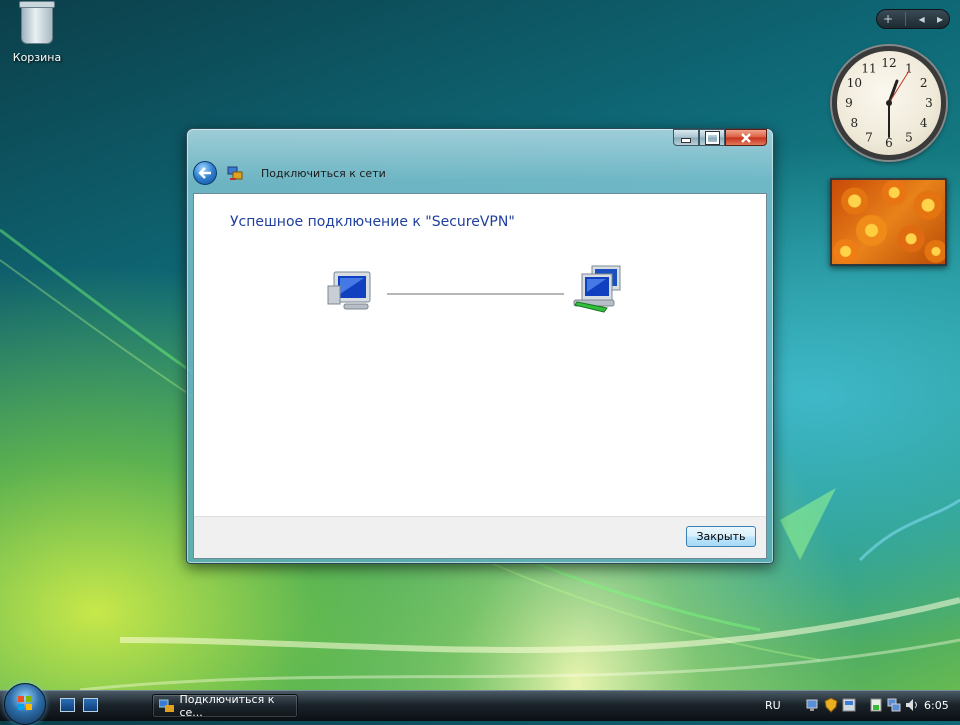 The image size is (960, 725). I want to click on navigation-bar: Подключиться к сети, so click(480, 173).